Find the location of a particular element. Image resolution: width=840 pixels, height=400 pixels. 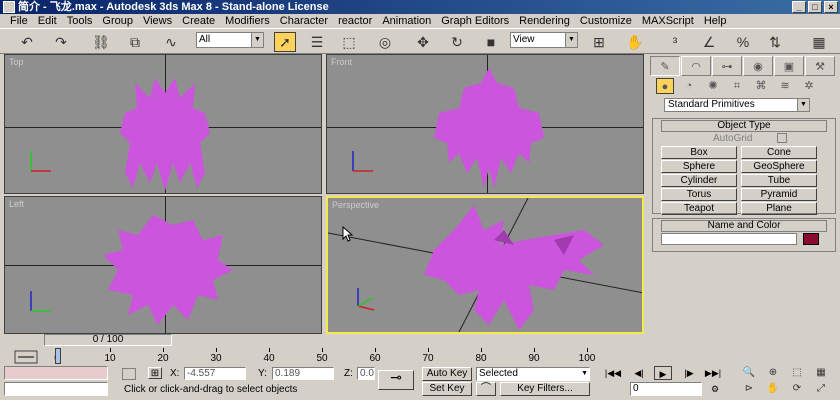

select-by-name-icon: ☰ is located at coordinates (317, 42).